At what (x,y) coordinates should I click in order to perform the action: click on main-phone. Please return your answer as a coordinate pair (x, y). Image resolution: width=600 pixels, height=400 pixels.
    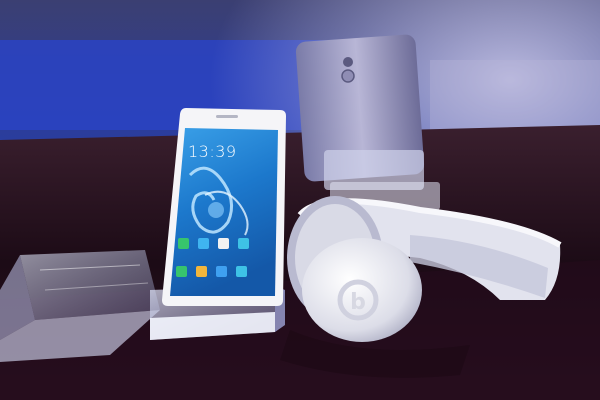
    Looking at the image, I should click on (224, 207).